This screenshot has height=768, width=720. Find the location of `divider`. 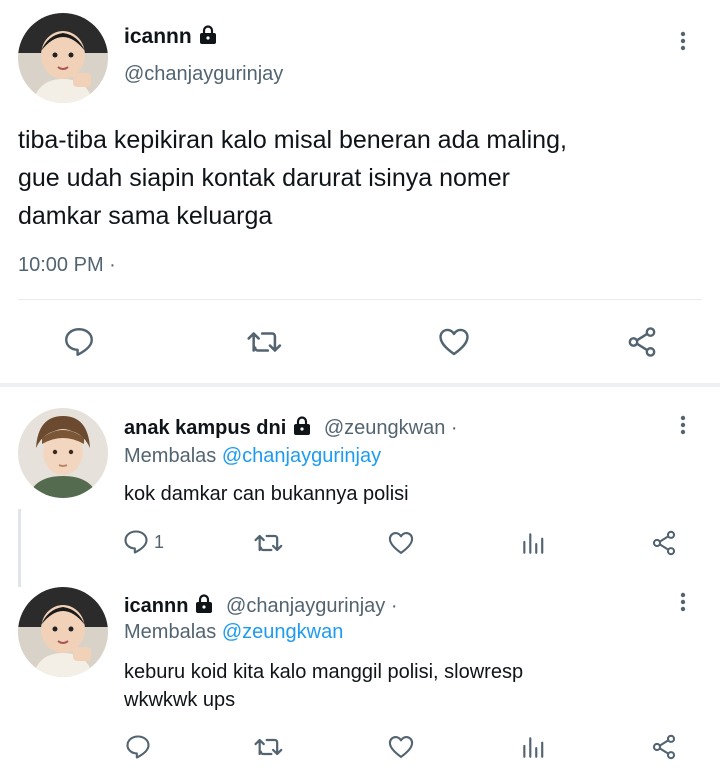

divider is located at coordinates (360, 299).